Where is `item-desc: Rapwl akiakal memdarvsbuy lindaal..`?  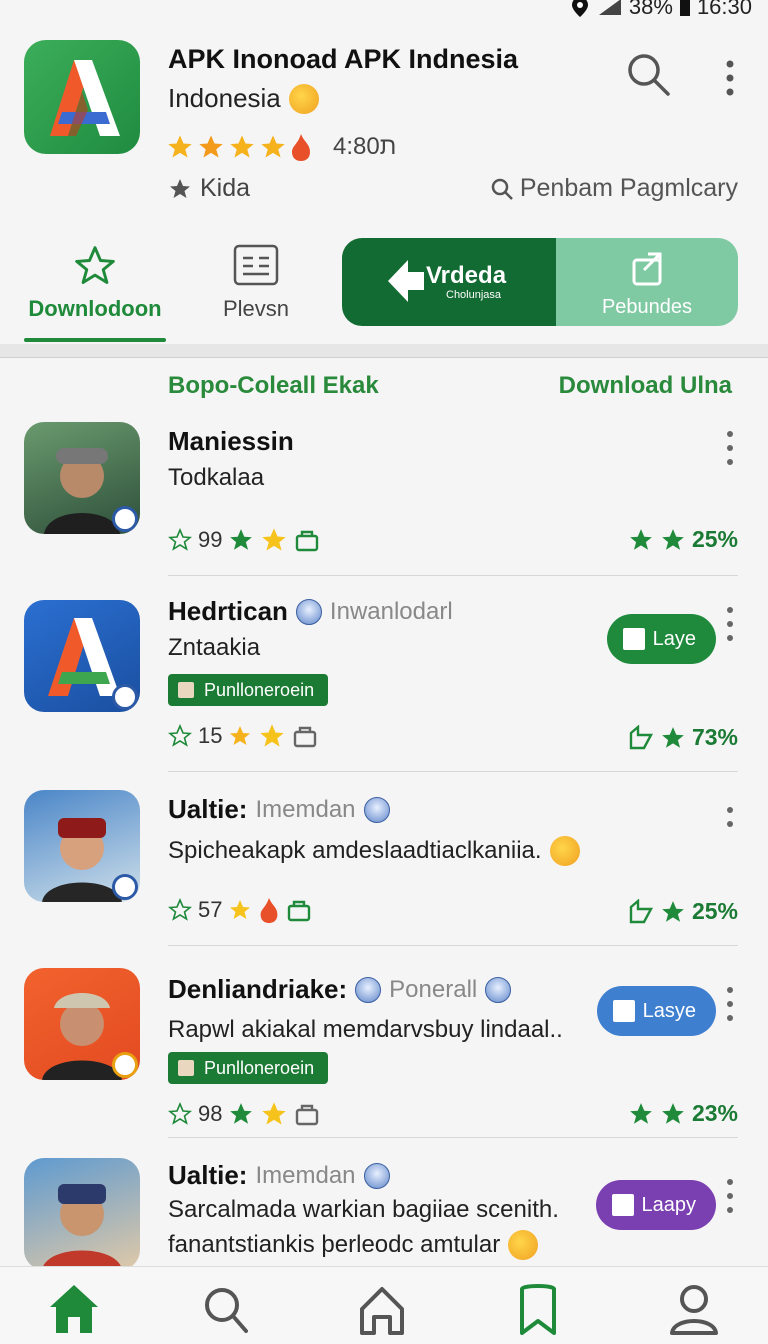 item-desc: Rapwl akiakal memdarvsbuy lindaal.. is located at coordinates (365, 1029).